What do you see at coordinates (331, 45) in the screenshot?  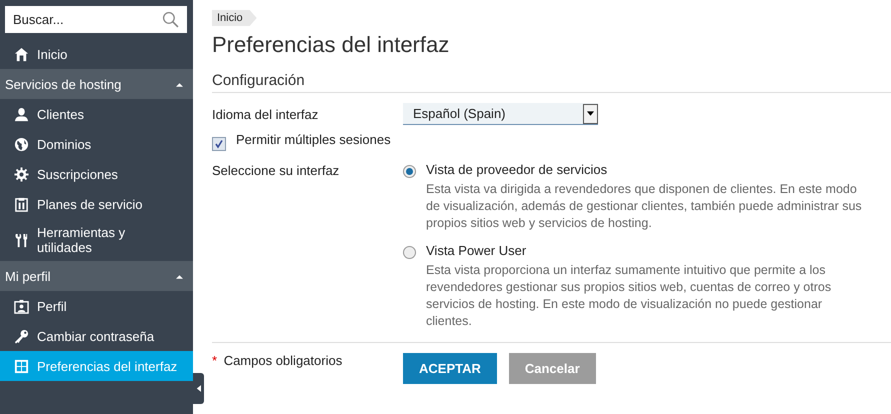 I see `page-title: Preferencias del interfaz` at bounding box center [331, 45].